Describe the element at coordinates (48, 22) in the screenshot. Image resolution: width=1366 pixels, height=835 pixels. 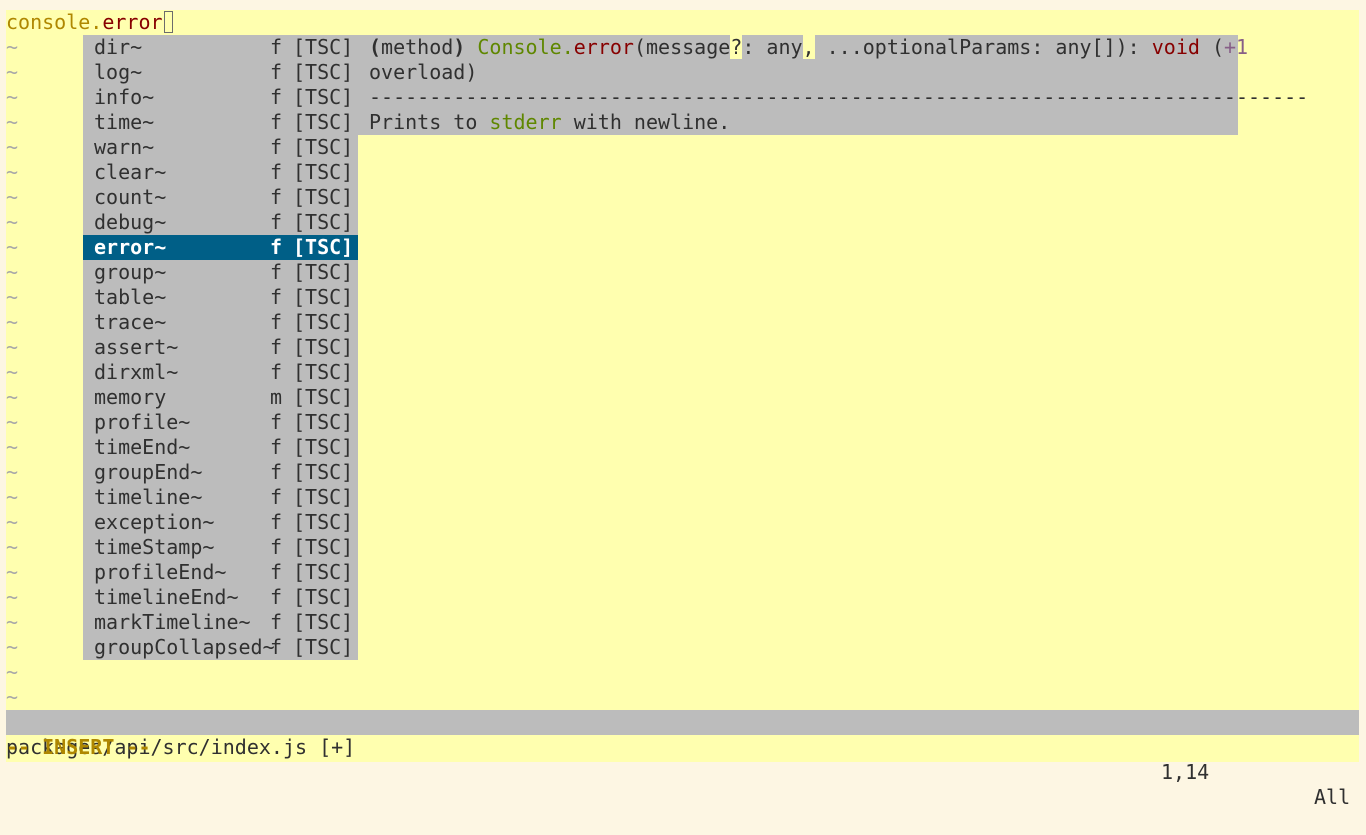
I see `code-object-token: console` at that location.